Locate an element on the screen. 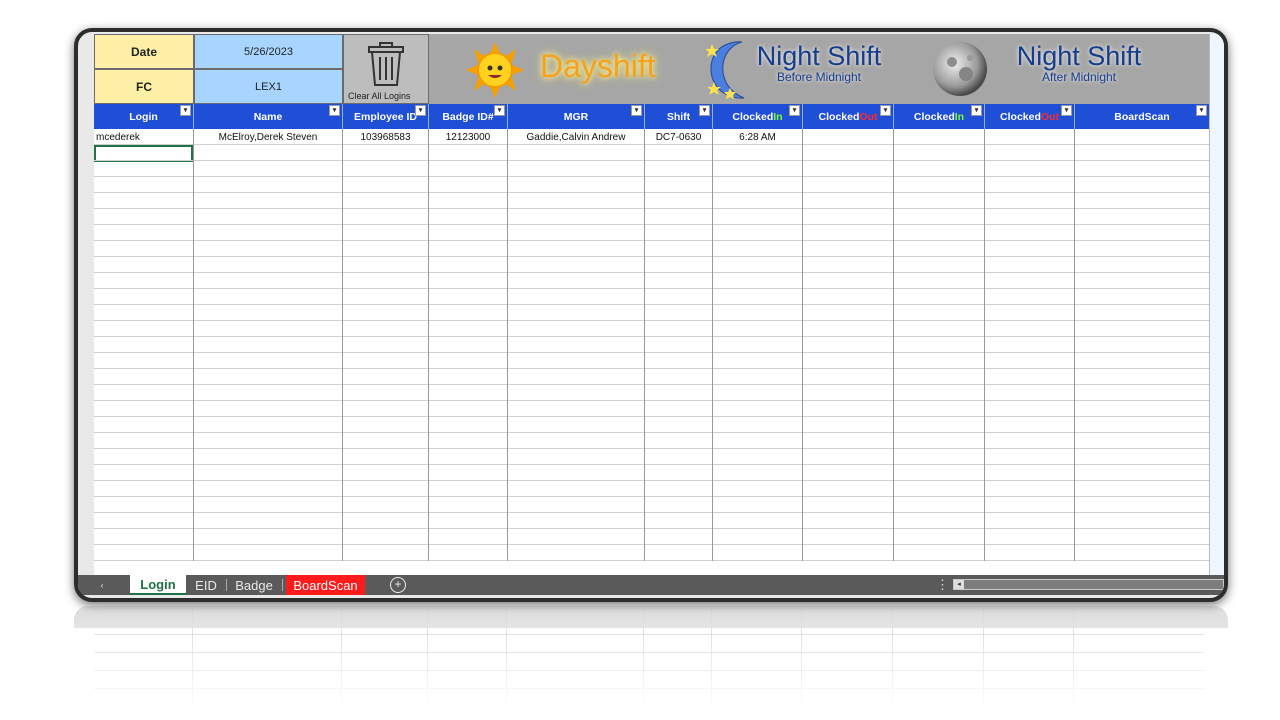 Image resolution: width=1280 pixels, height=720 pixels. horizontal-scrollbar: ◂ is located at coordinates (1088, 584).